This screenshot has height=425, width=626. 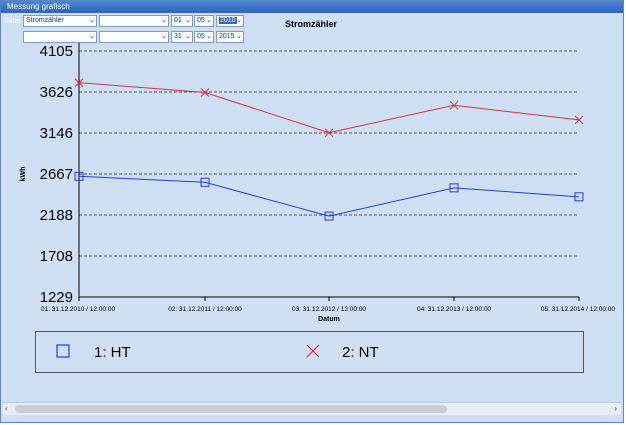 I want to click on x-tick-label: 01: 31.12.2010 / 12:00:00, so click(x=78, y=309).